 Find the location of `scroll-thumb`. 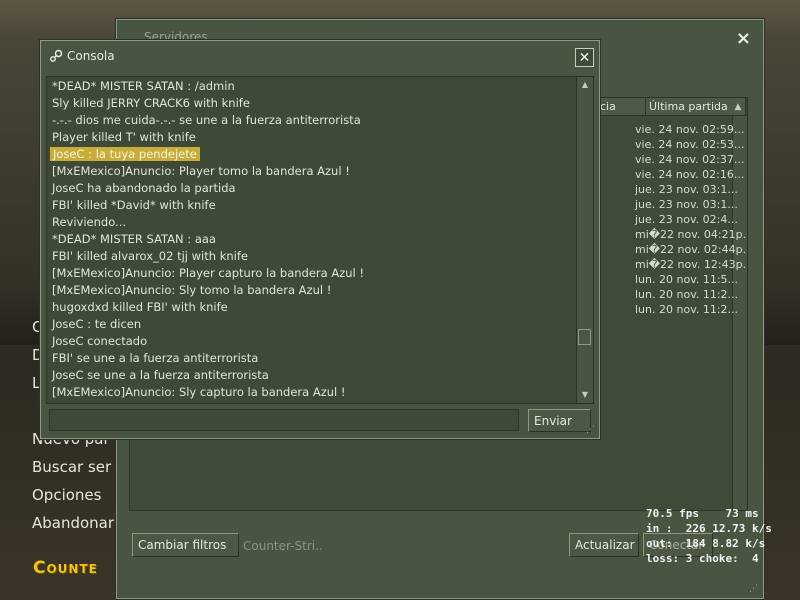

scroll-thumb is located at coordinates (584, 337).